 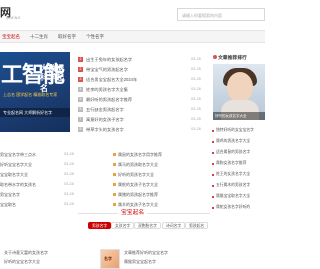 What do you see at coordinates (143, 100) in the screenshot?
I see `news-item: 5 最好听的男孩起名字推荐 03-28` at bounding box center [143, 100].